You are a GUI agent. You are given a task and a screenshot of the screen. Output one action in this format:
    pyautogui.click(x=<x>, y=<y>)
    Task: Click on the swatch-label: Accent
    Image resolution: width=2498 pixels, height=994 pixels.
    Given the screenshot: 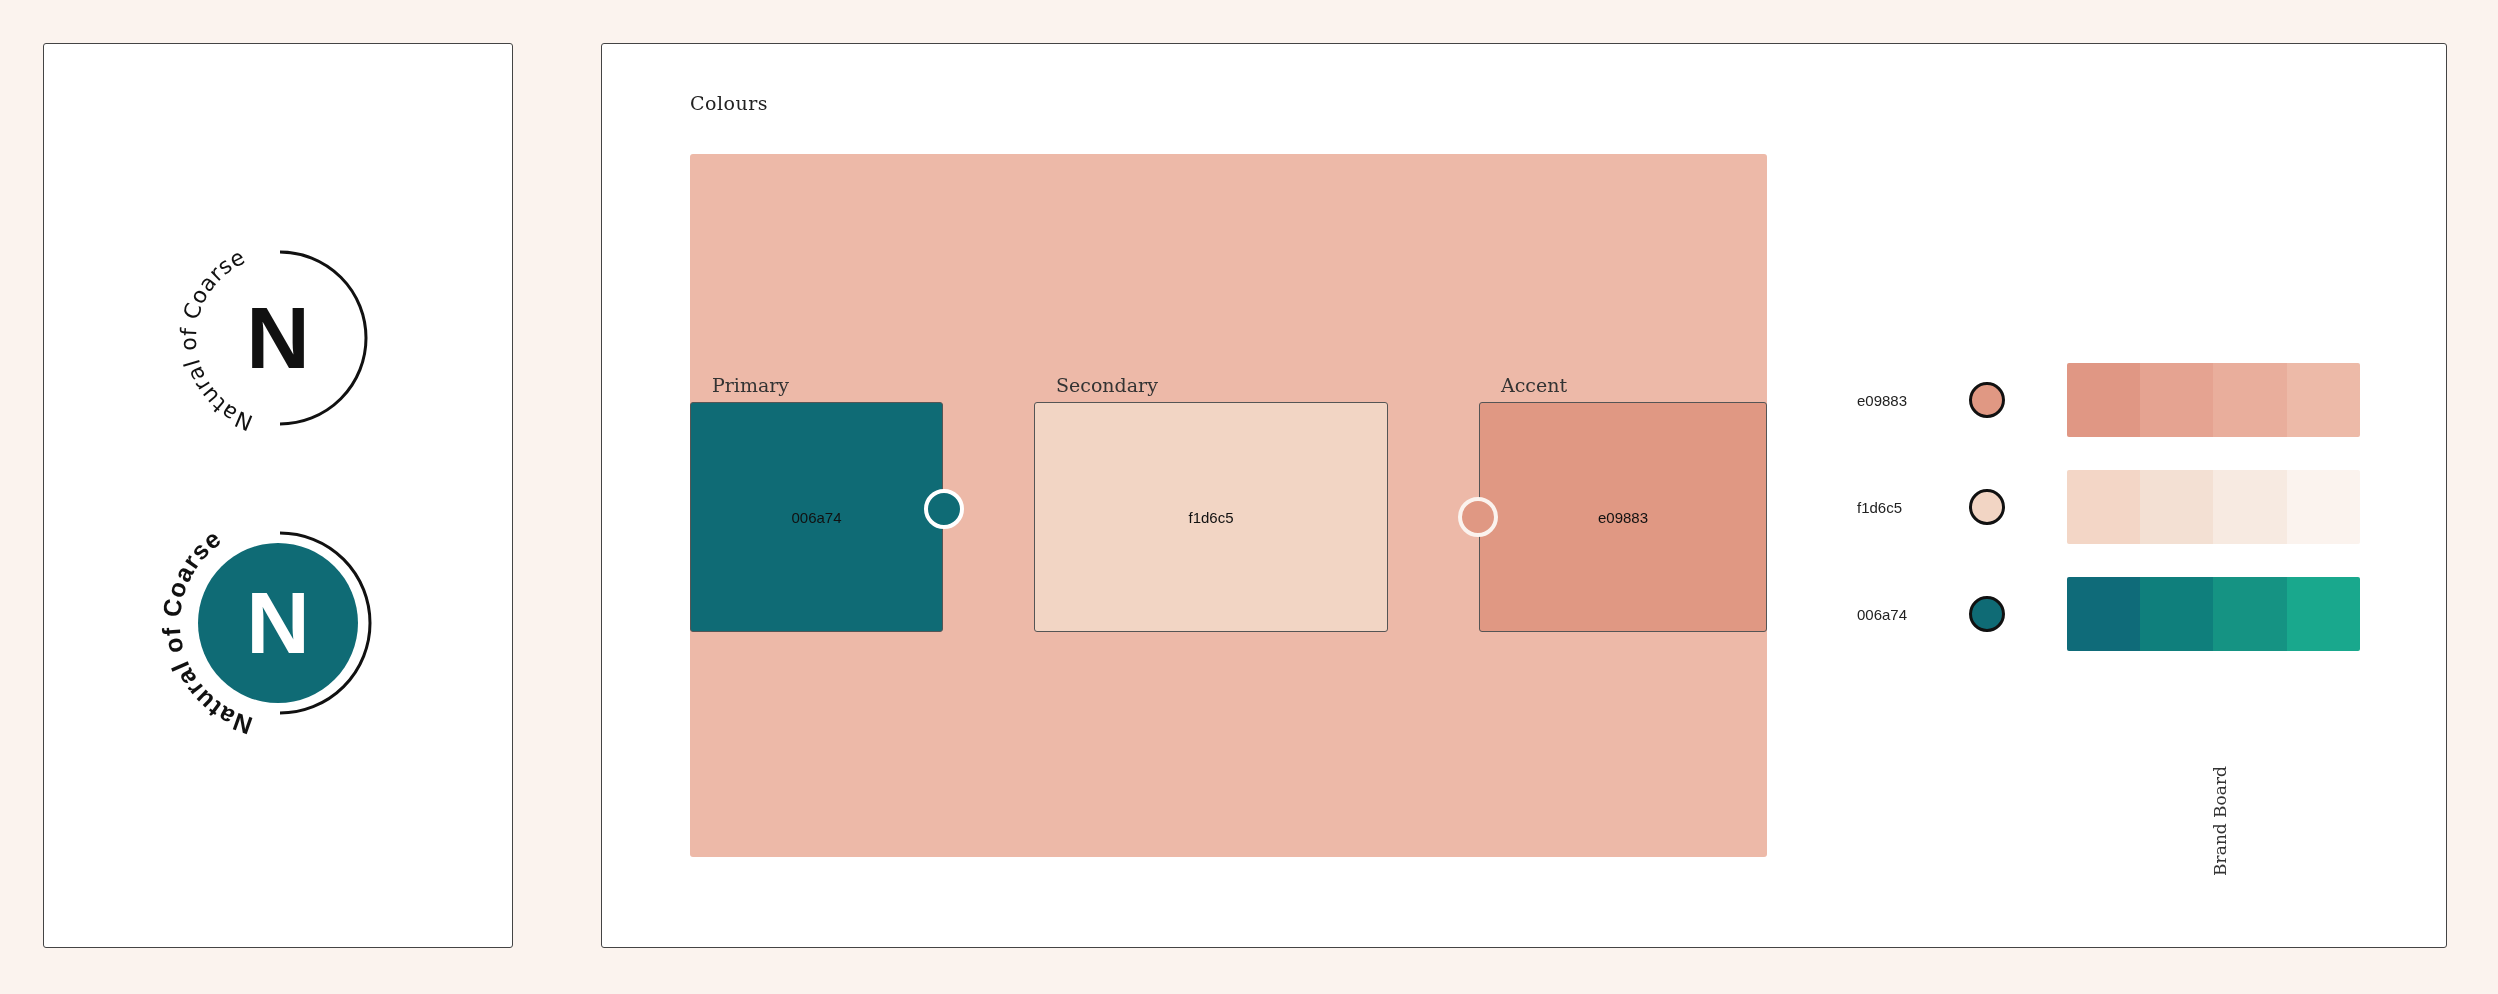 What is the action you would take?
    pyautogui.click(x=1534, y=385)
    